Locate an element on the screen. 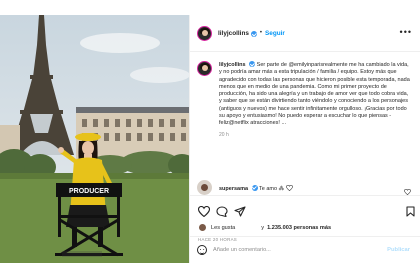  heart-icon is located at coordinates (204, 213).